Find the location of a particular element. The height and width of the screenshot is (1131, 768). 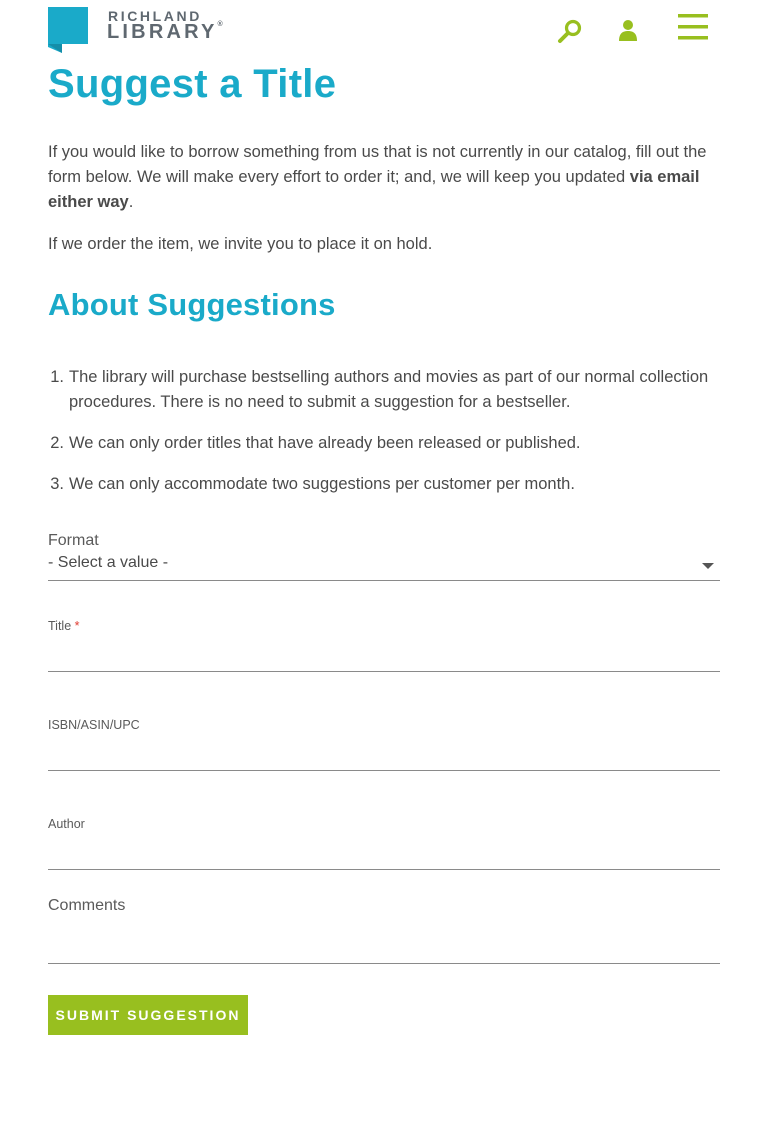

author-input is located at coordinates (384, 855).